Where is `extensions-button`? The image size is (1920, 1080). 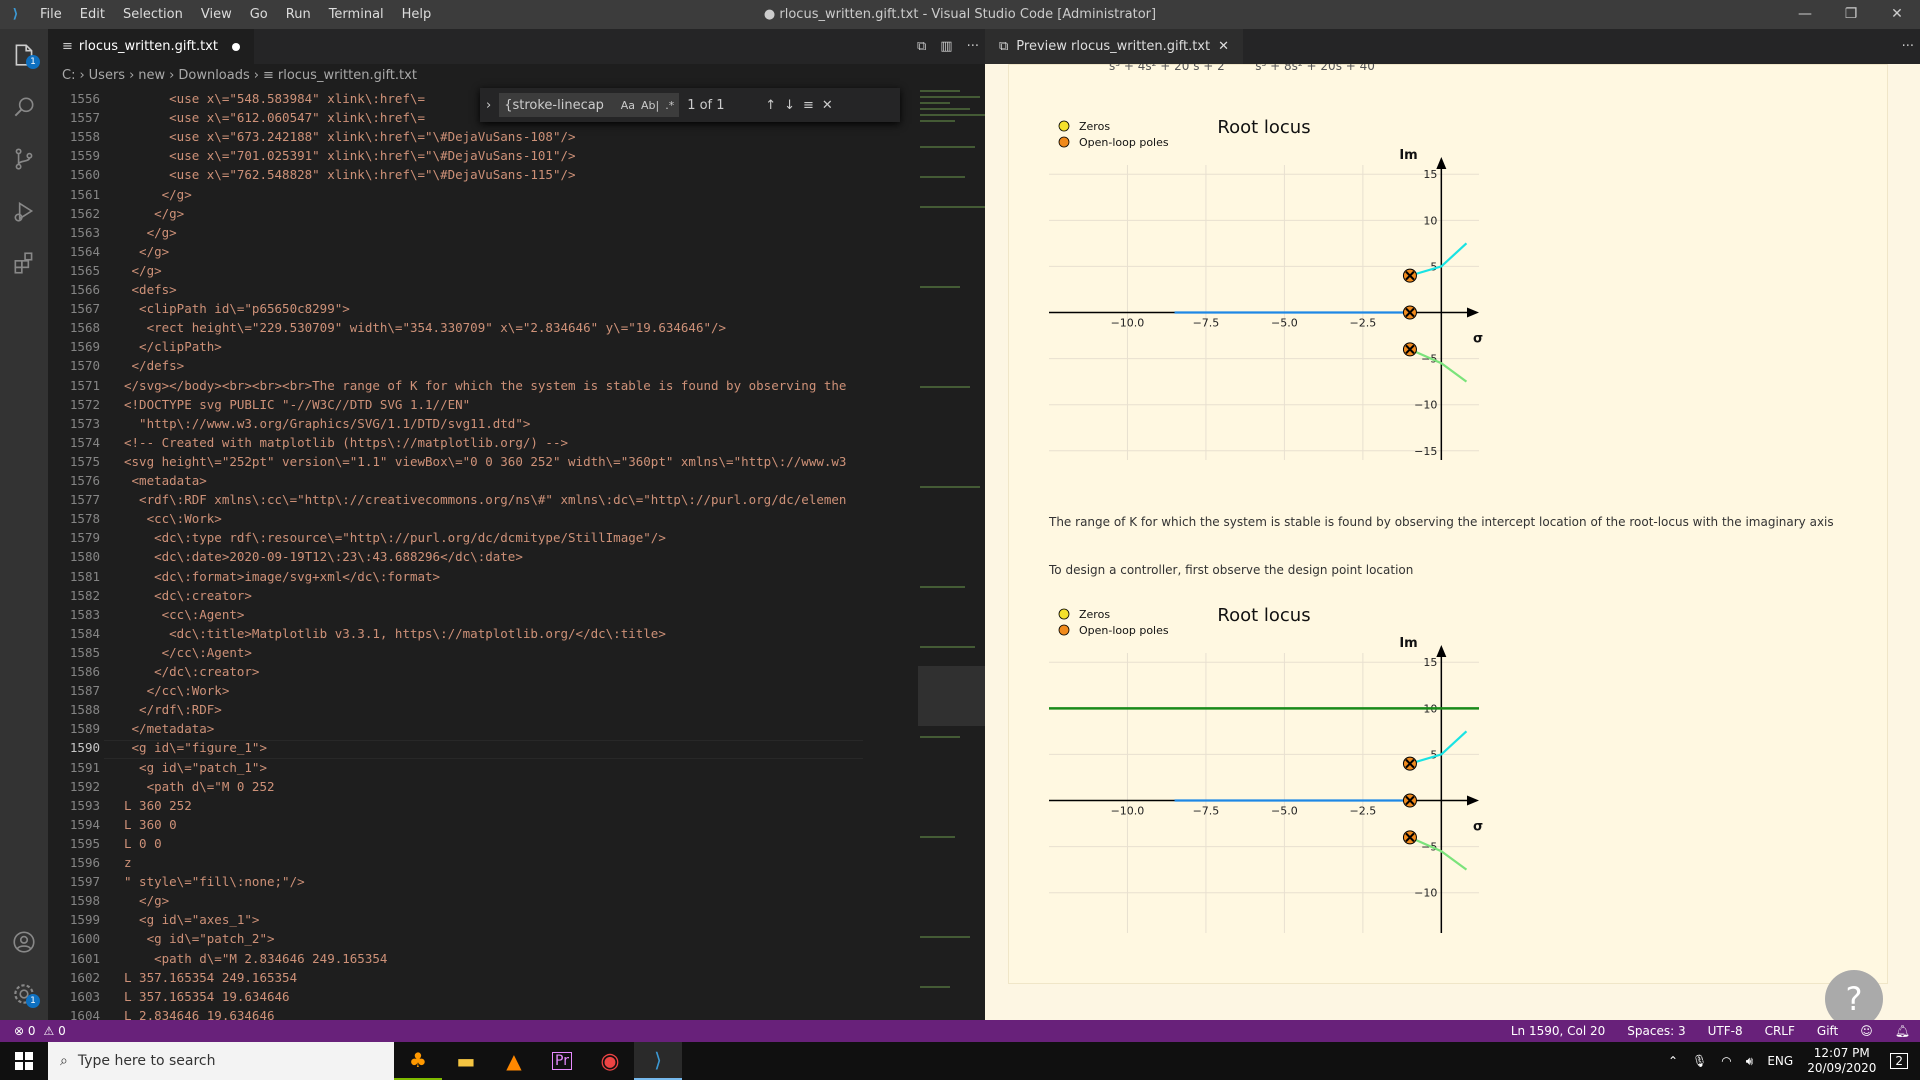 extensions-button is located at coordinates (24, 263).